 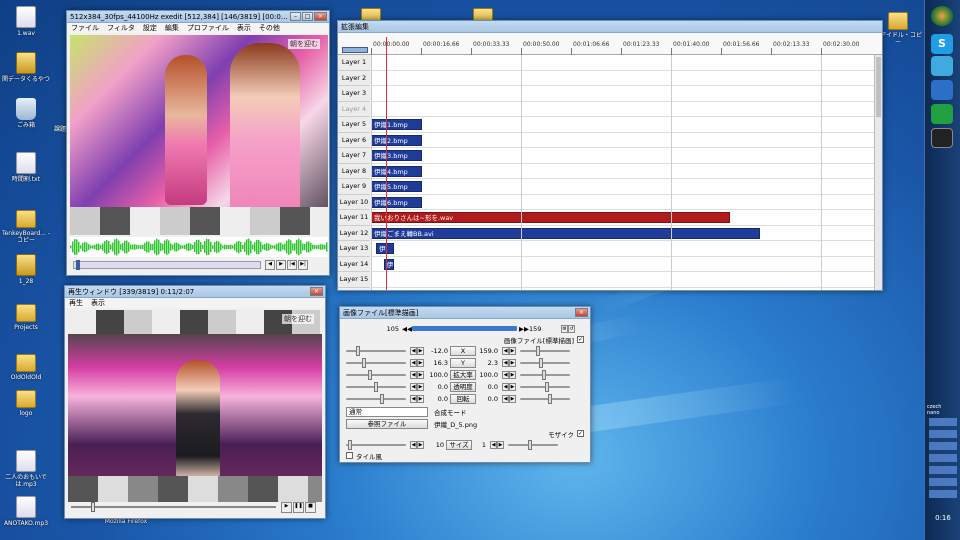 What do you see at coordinates (580, 339) in the screenshot?
I see `top-checkbox: ✓` at bounding box center [580, 339].